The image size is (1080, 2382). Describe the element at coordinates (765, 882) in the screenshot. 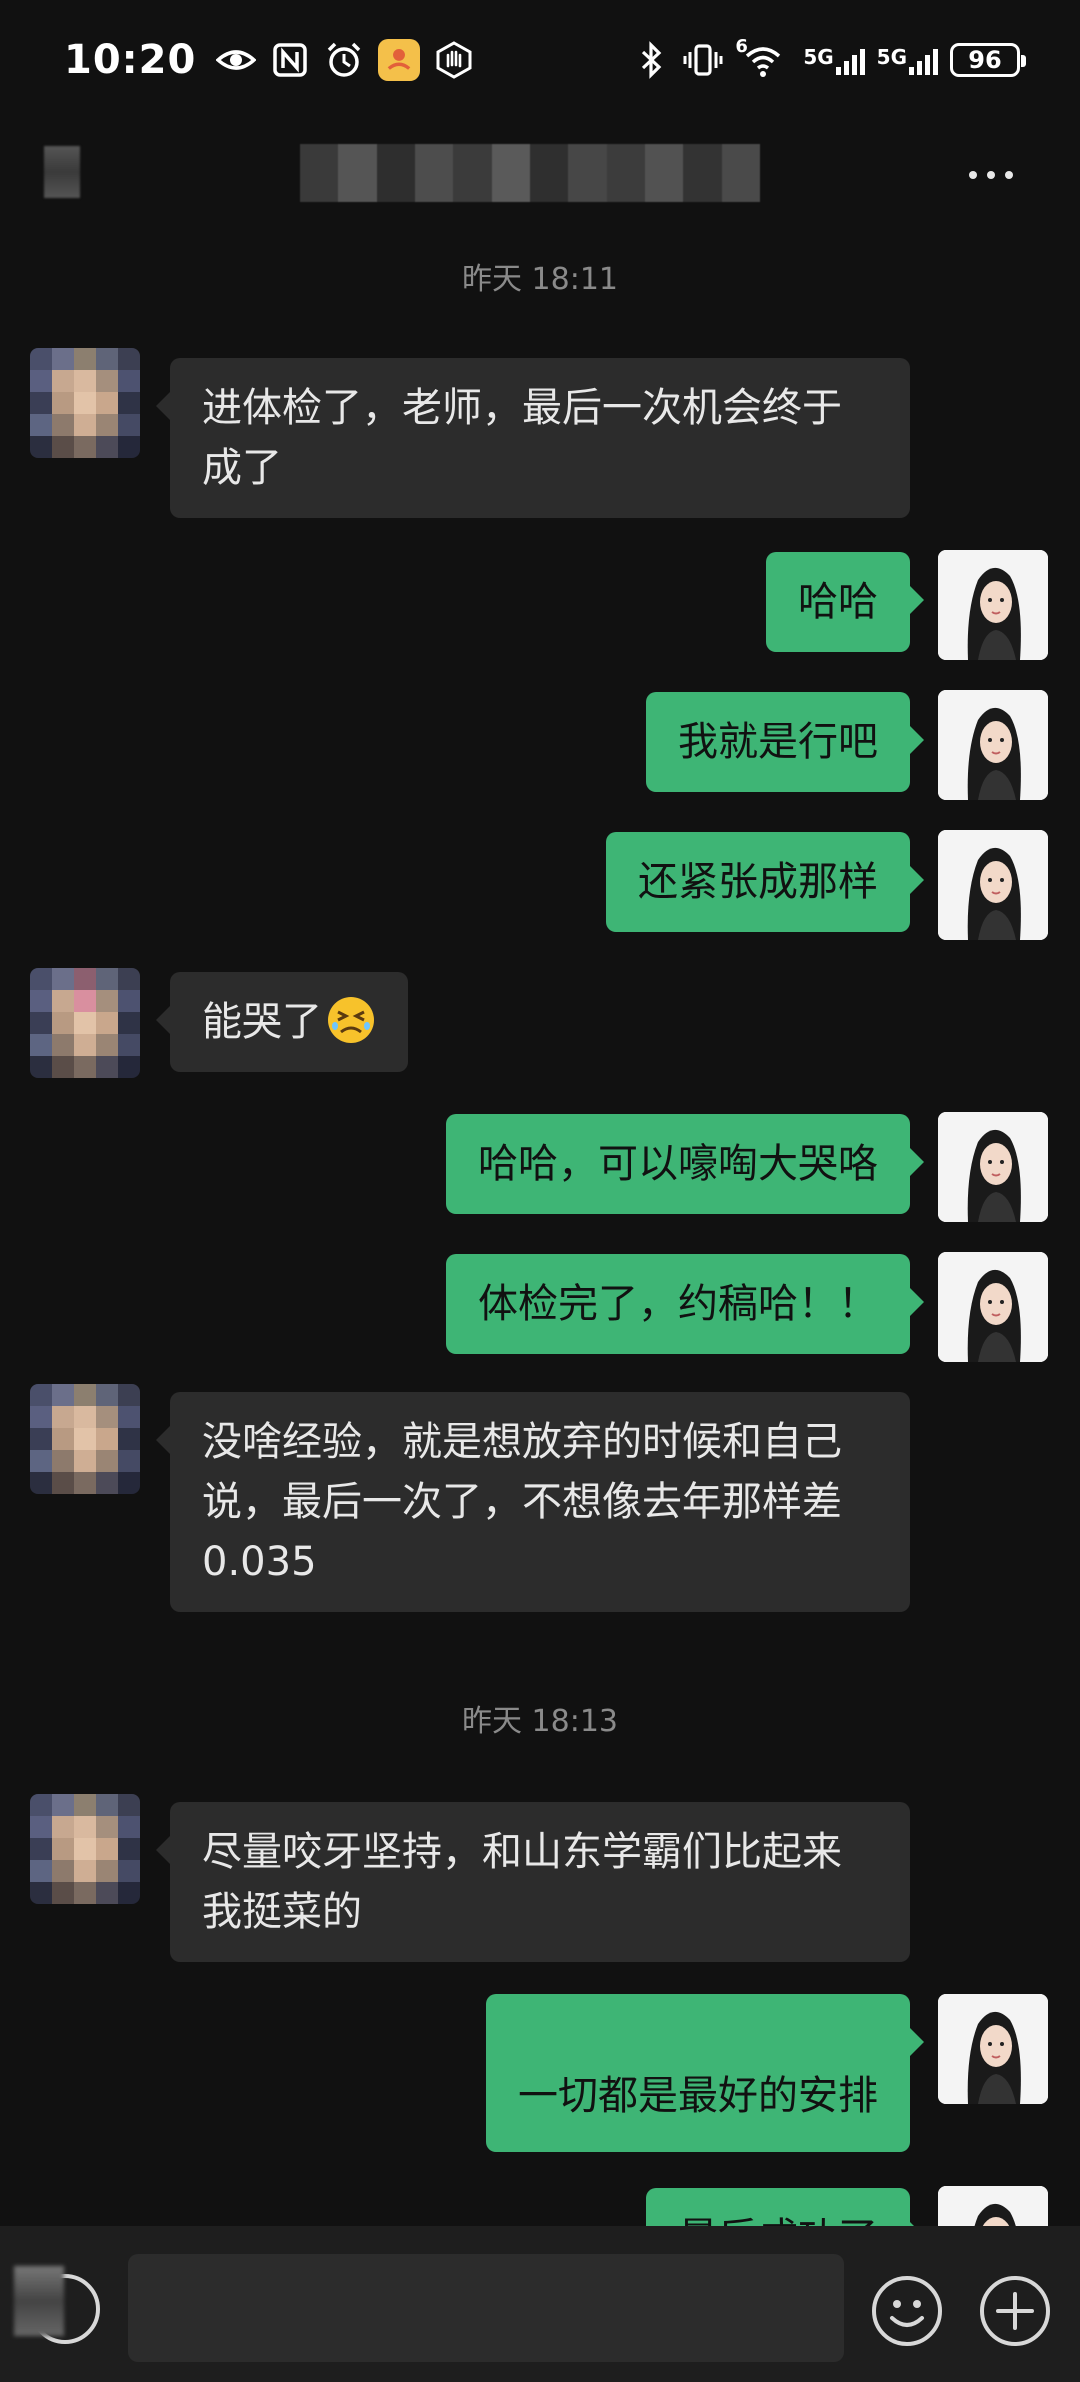

I see `sent-message-bubble: 还紧张成那样` at that location.